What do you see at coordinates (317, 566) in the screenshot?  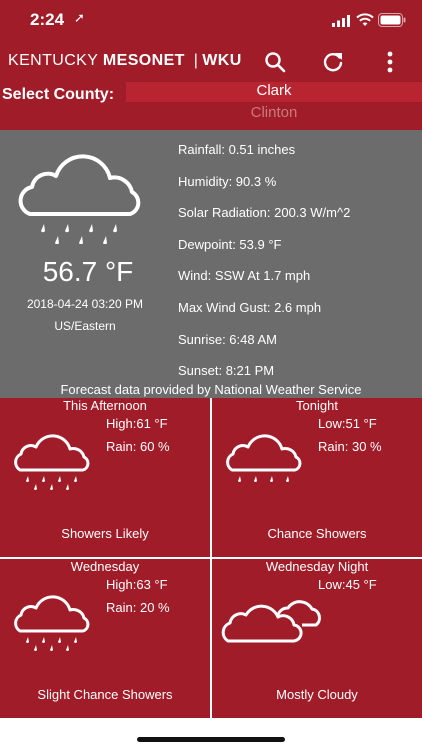 I see `forecast-period: Wednesday Night` at bounding box center [317, 566].